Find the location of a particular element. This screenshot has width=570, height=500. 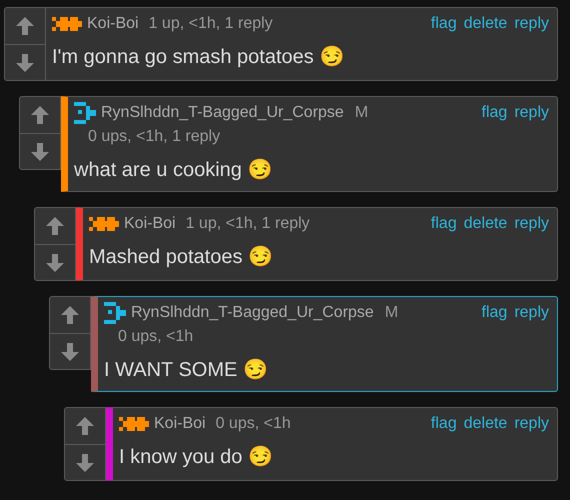

comment-text: I WANT SOME 😏 is located at coordinates (186, 370).